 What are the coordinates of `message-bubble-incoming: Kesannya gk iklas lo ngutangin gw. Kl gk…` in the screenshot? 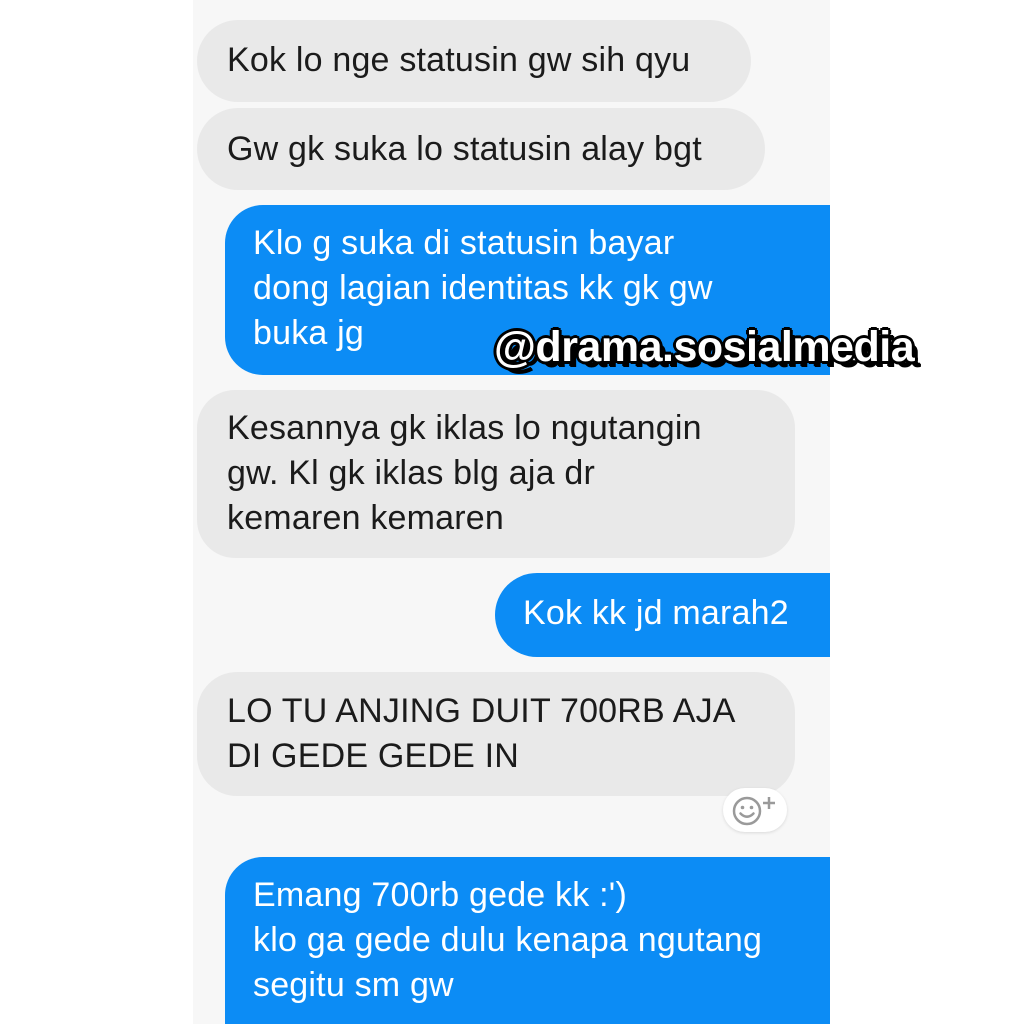 It's located at (496, 474).